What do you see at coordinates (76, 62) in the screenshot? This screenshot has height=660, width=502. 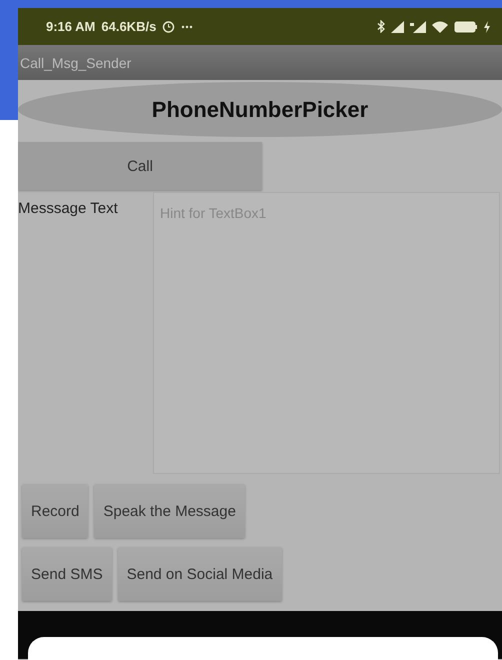 I see `app-title: Call_Msg_Sender` at bounding box center [76, 62].